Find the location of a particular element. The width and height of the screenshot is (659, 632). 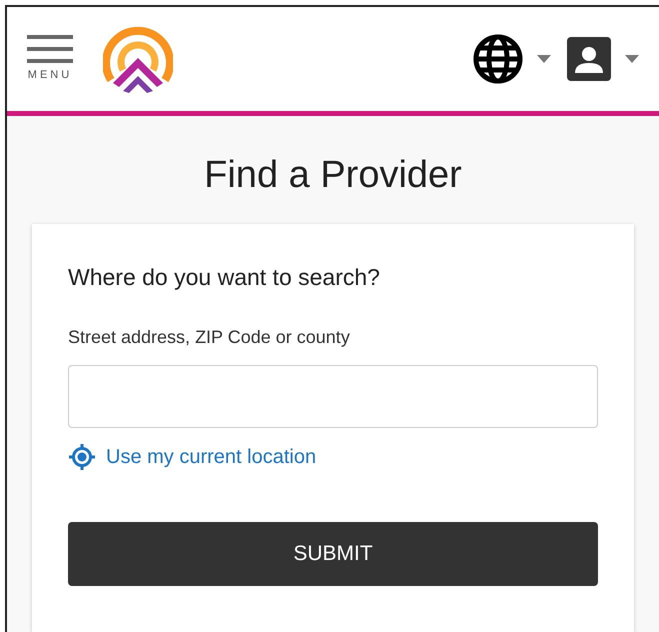

logo-icon is located at coordinates (138, 59).